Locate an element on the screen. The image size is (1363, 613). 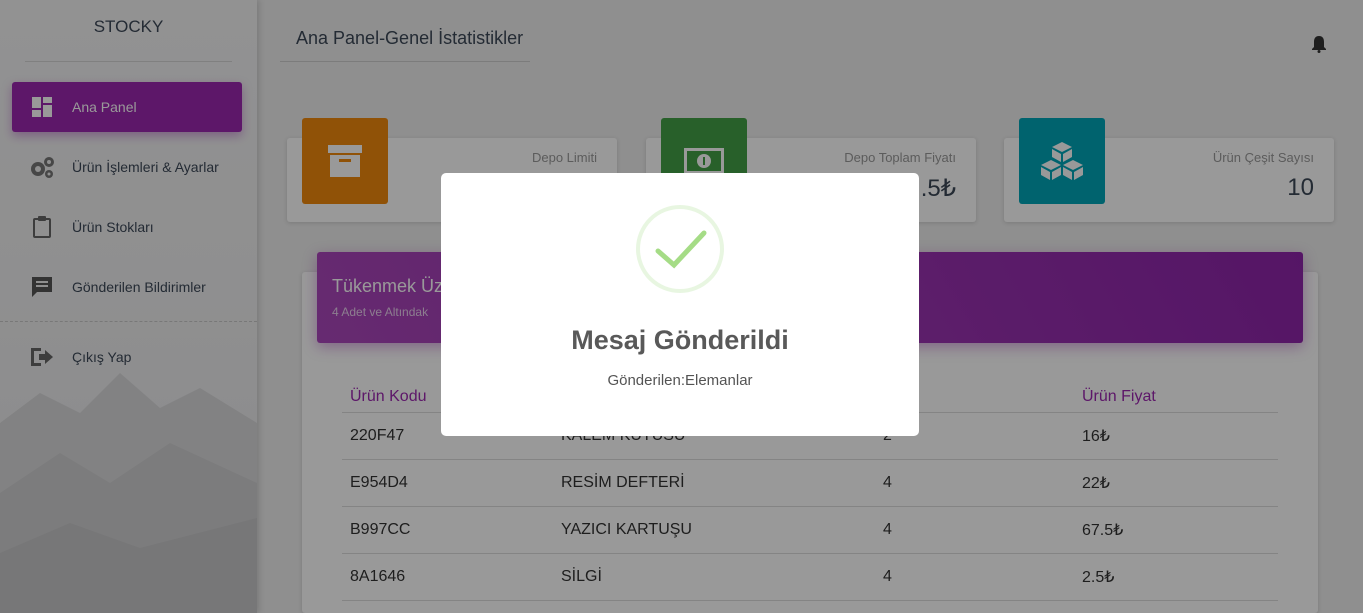
success-check-icon is located at coordinates (680, 249).